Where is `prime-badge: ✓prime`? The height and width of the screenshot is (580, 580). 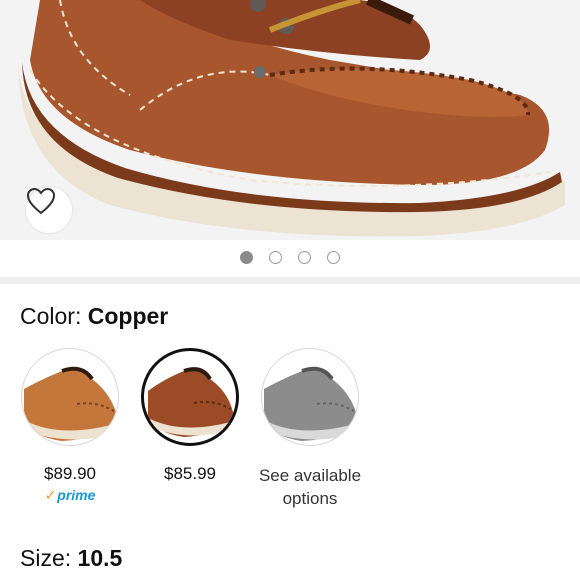
prime-badge: ✓prime is located at coordinates (70, 495).